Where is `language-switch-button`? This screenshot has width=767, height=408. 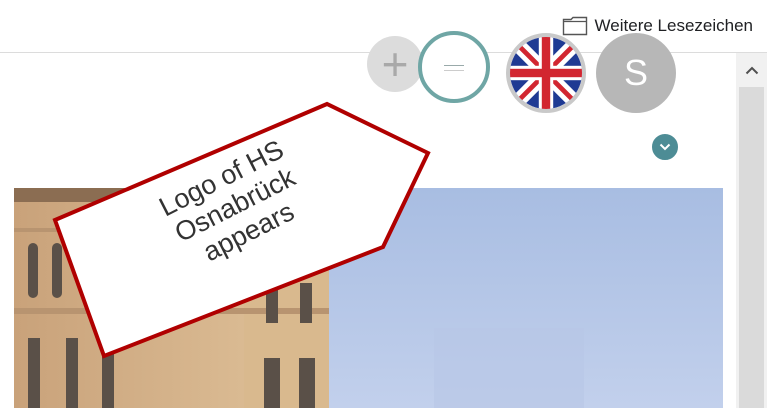
language-switch-button is located at coordinates (546, 73).